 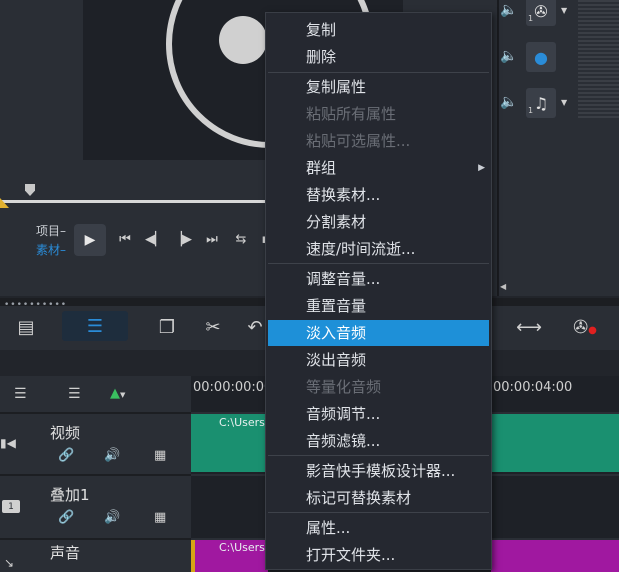 What do you see at coordinates (555, 556) in the screenshot?
I see `audio-clip-continuation` at bounding box center [555, 556].